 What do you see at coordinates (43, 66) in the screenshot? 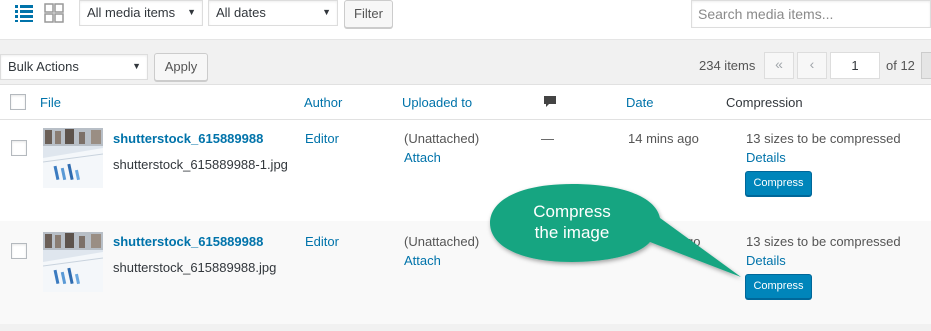
I see `bulk-actions-select-value: Bulk Actions` at bounding box center [43, 66].